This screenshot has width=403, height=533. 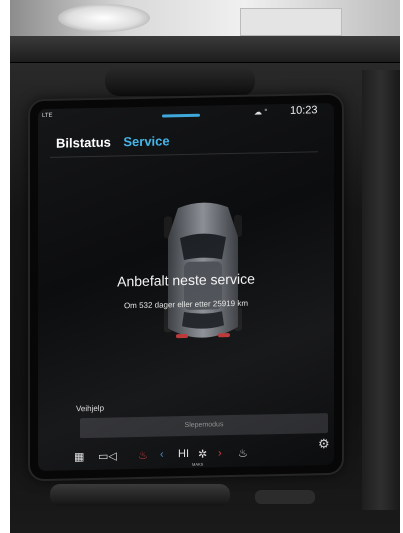 I want to click on camera-icon: ▭◁, so click(x=107, y=455).